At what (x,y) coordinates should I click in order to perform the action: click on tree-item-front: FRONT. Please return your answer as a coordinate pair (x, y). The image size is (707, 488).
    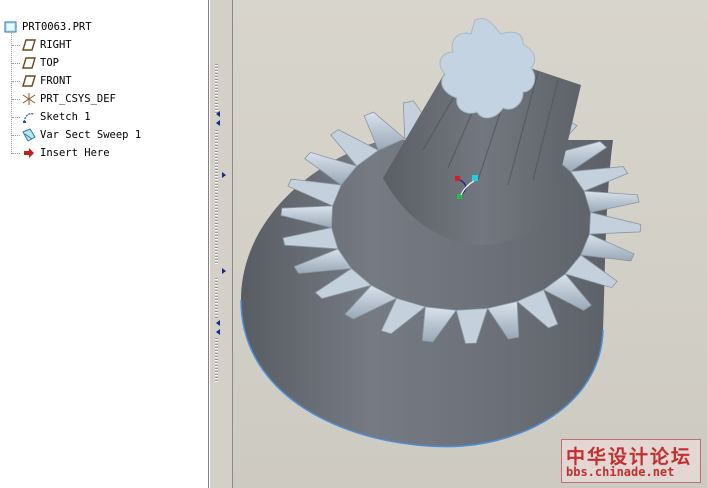
    Looking at the image, I should click on (47, 81).